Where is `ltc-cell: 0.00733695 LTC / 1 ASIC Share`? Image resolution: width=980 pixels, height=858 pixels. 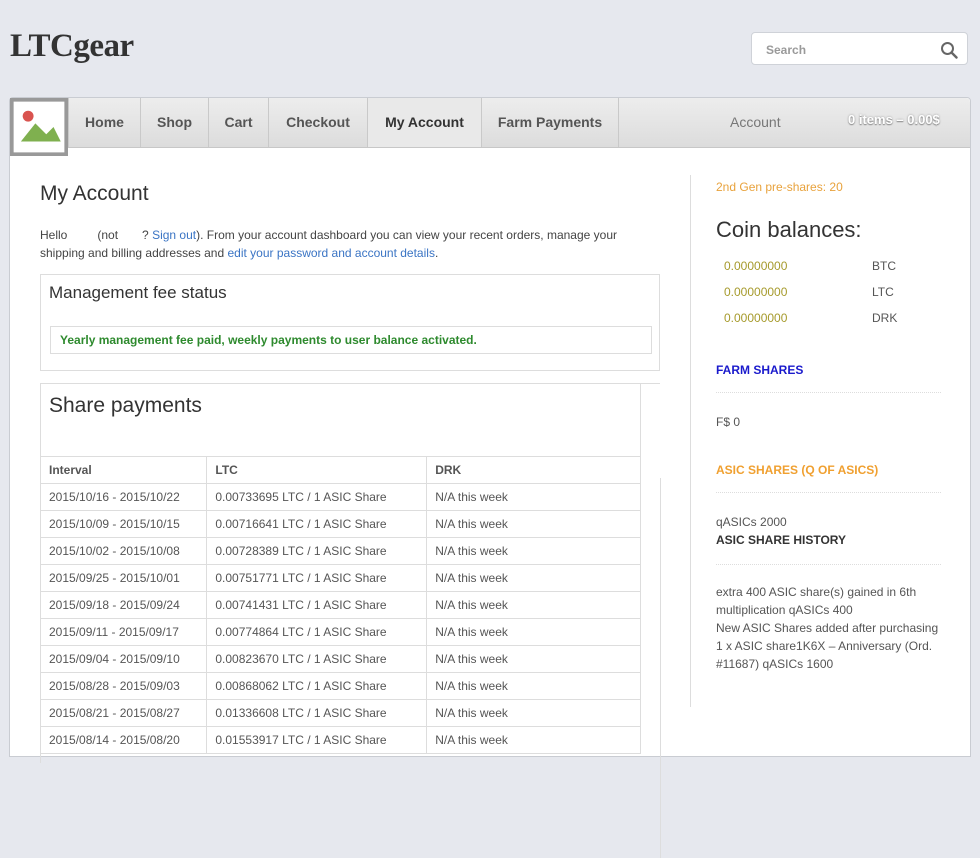 ltc-cell: 0.00733695 LTC / 1 ASIC Share is located at coordinates (317, 497).